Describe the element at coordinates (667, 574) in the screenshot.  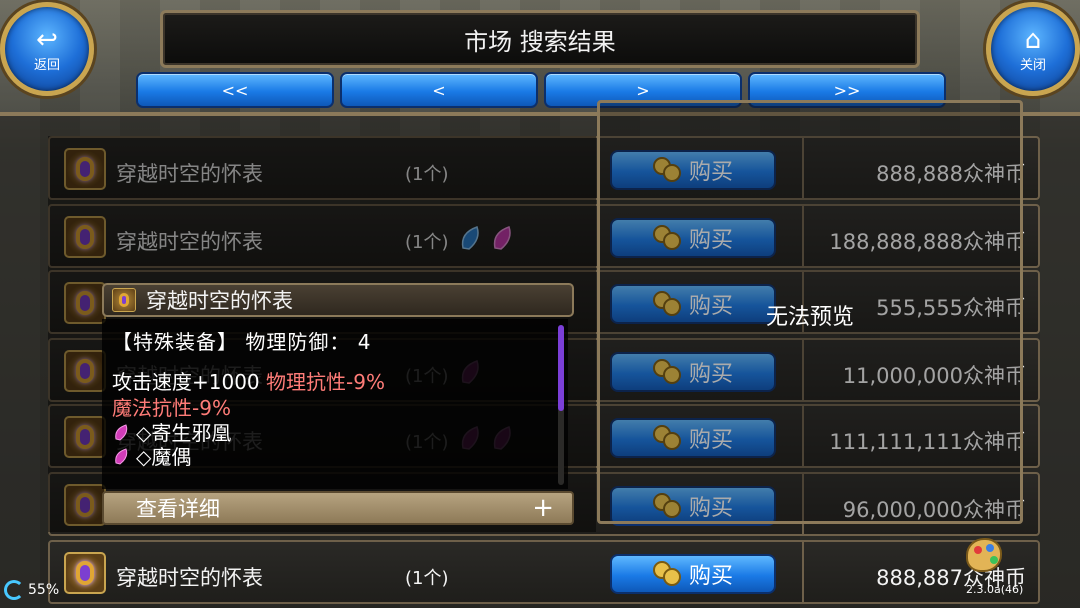
I see `coins-icon` at that location.